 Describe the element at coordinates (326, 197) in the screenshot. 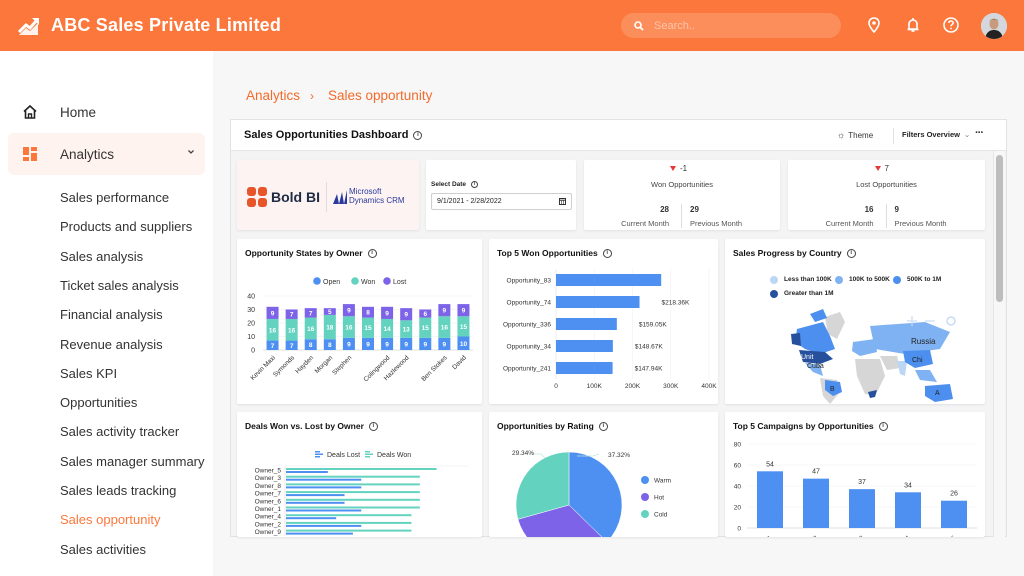

I see `logo-divider` at that location.